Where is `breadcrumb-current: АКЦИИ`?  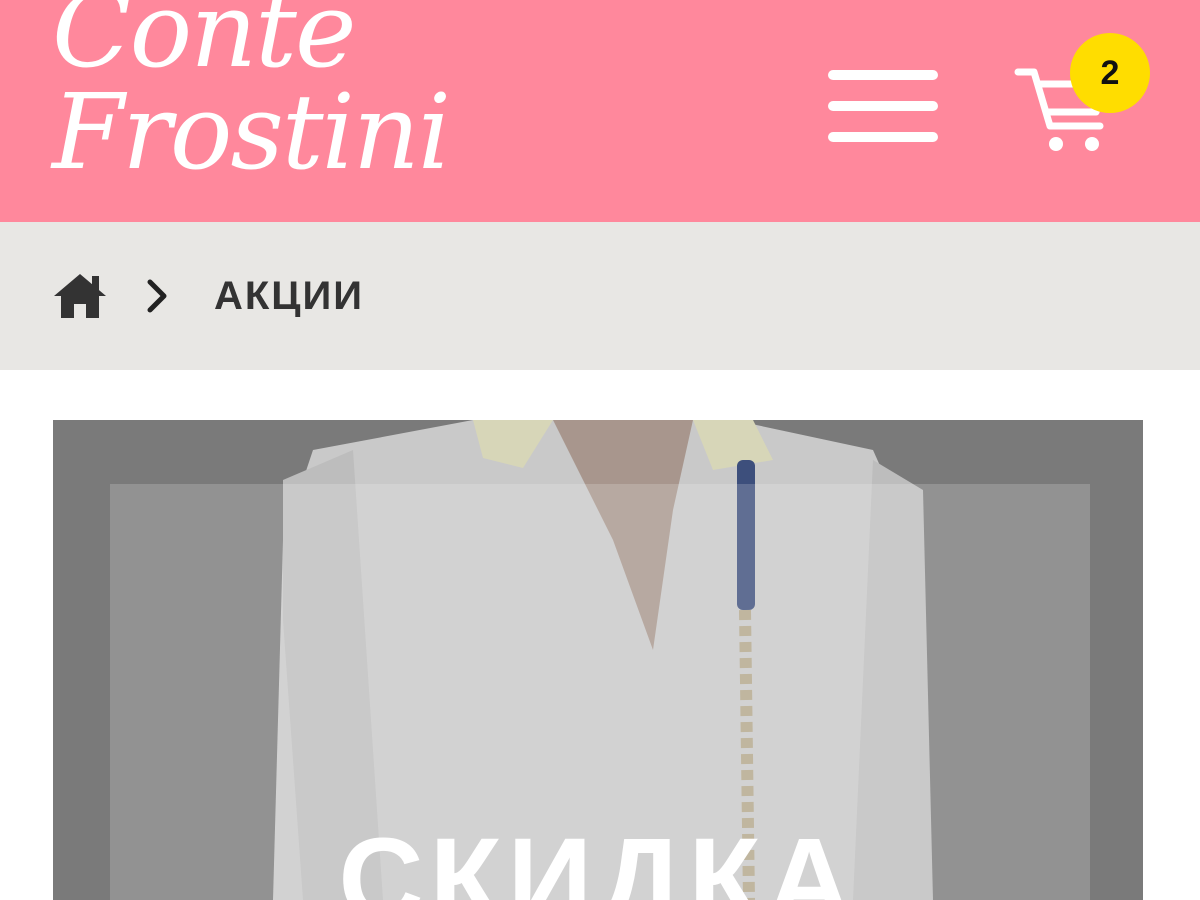 breadcrumb-current: АКЦИИ is located at coordinates (289, 296).